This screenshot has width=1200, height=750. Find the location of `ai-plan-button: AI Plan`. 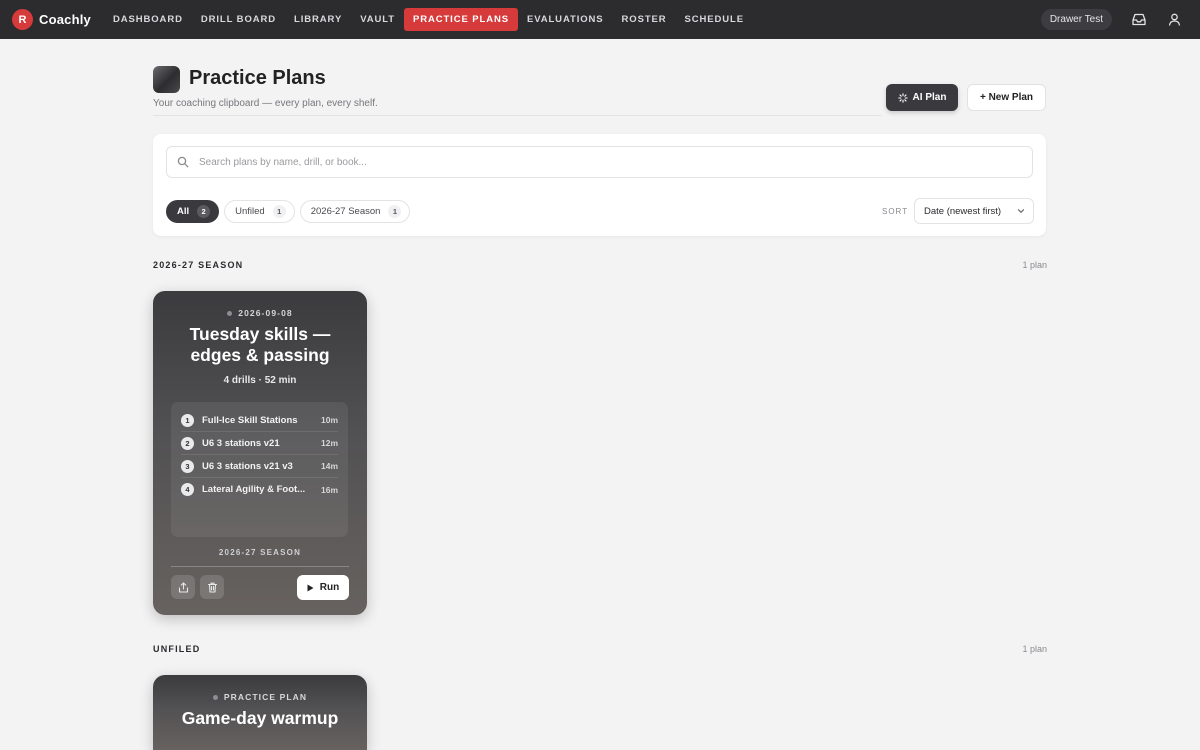

ai-plan-button: AI Plan is located at coordinates (922, 97).